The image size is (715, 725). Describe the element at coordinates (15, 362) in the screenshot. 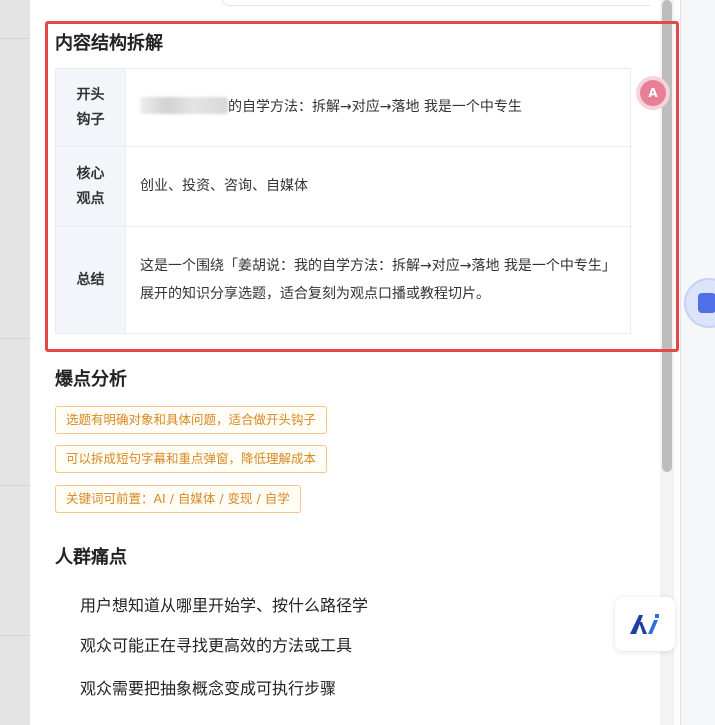

I see `left-background` at that location.